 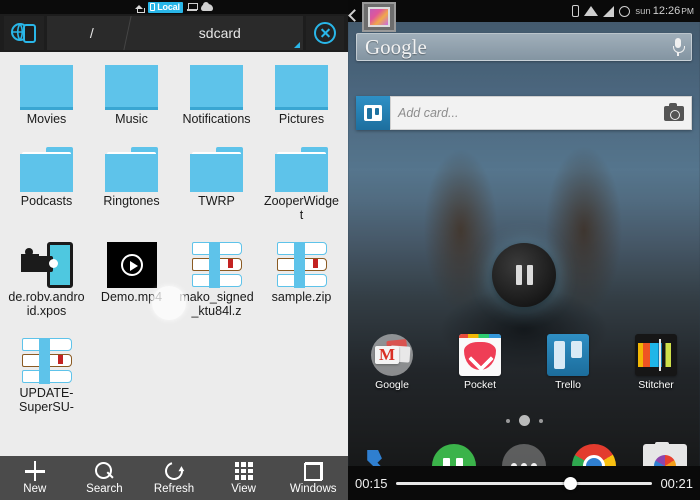 I want to click on search-icon, so click(x=104, y=471).